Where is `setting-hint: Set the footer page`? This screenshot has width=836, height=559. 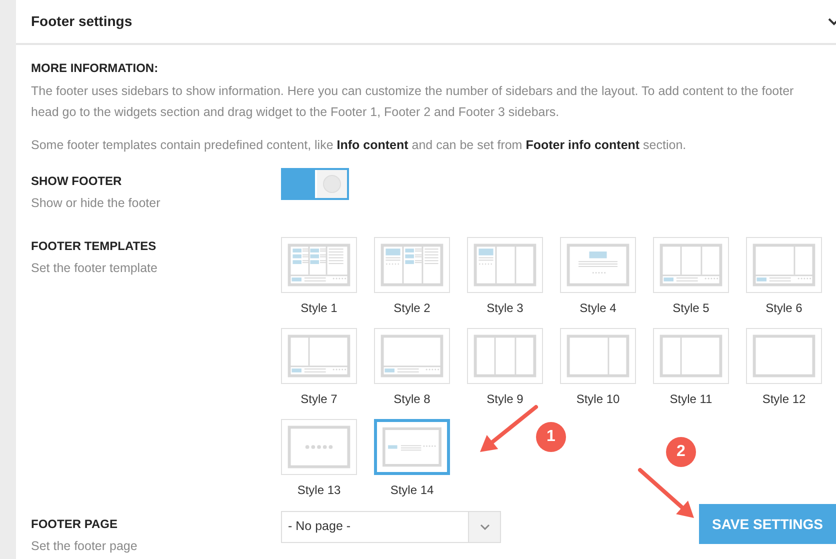
setting-hint: Set the footer page is located at coordinates (84, 546).